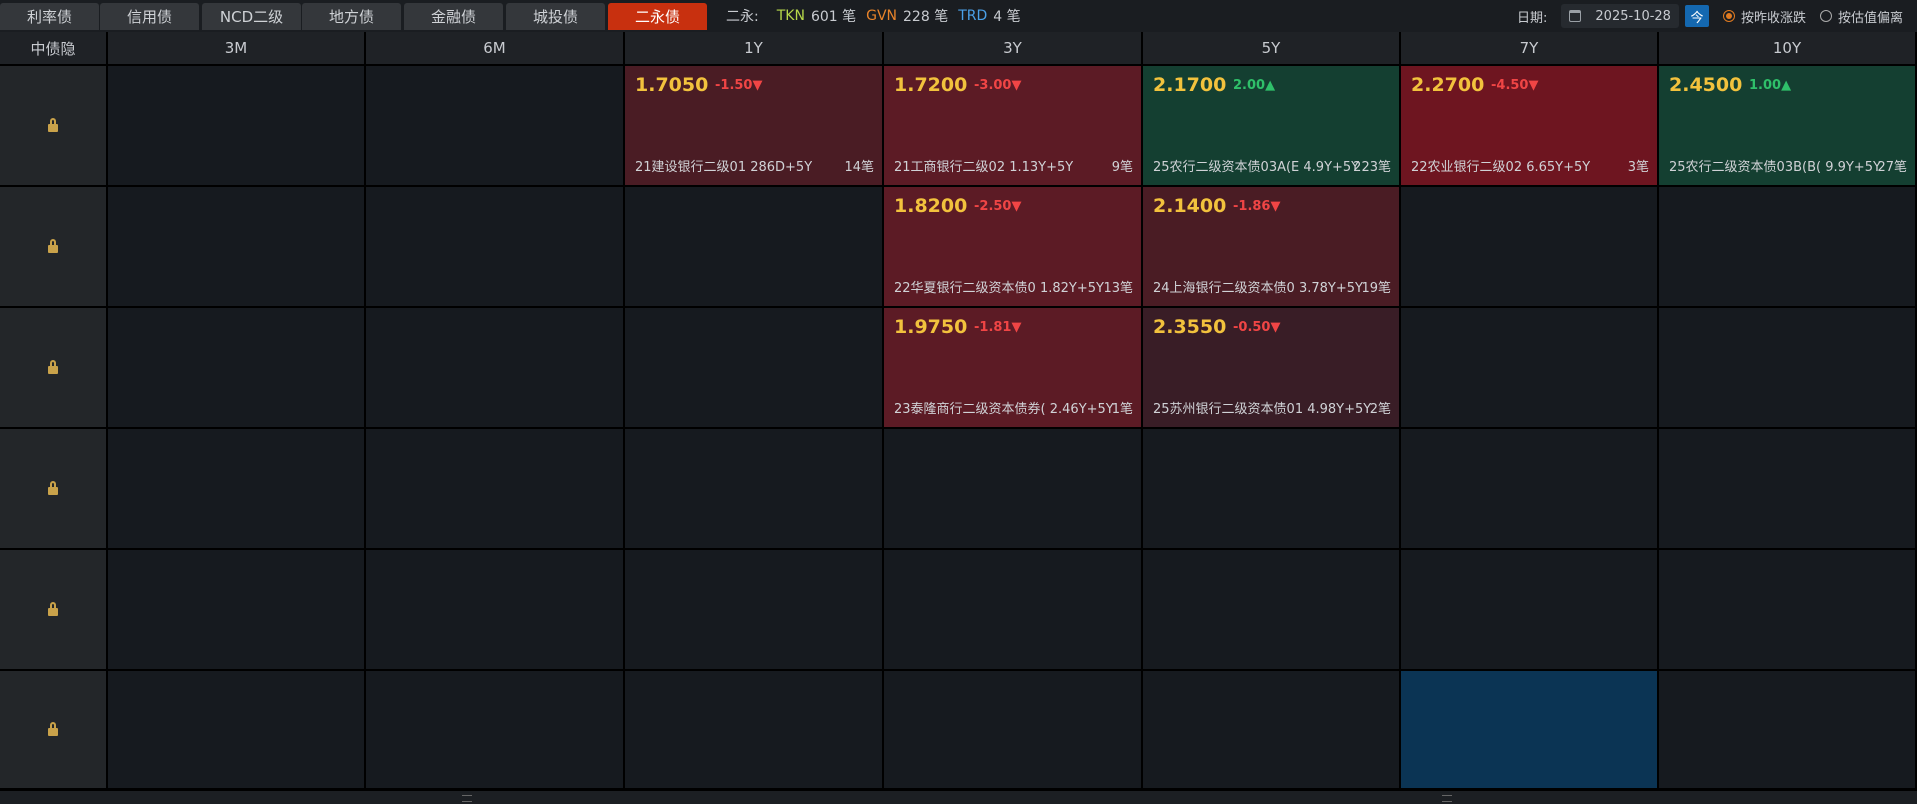 This screenshot has width=1917, height=804. I want to click on quote-cell: 1.9750 -1.81▼ 23泰隆商行二级资本债券( 2.46Y+5Y 1笔, so click(1013, 368).